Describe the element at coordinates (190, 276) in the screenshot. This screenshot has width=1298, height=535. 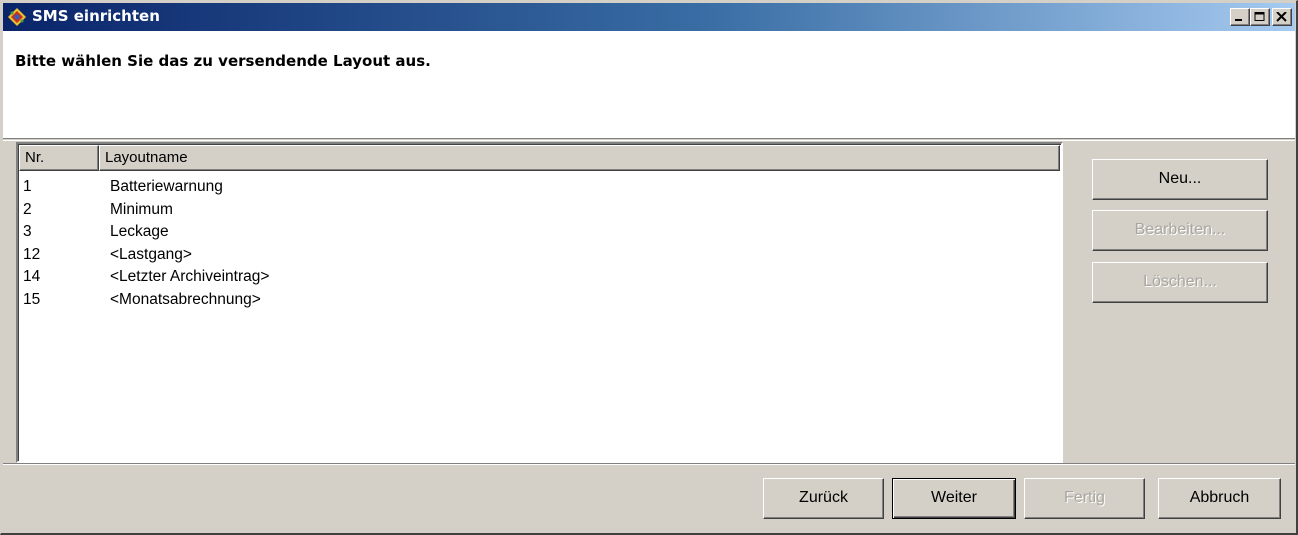
I see `item-name: <Letzter Archiveintrag>` at that location.